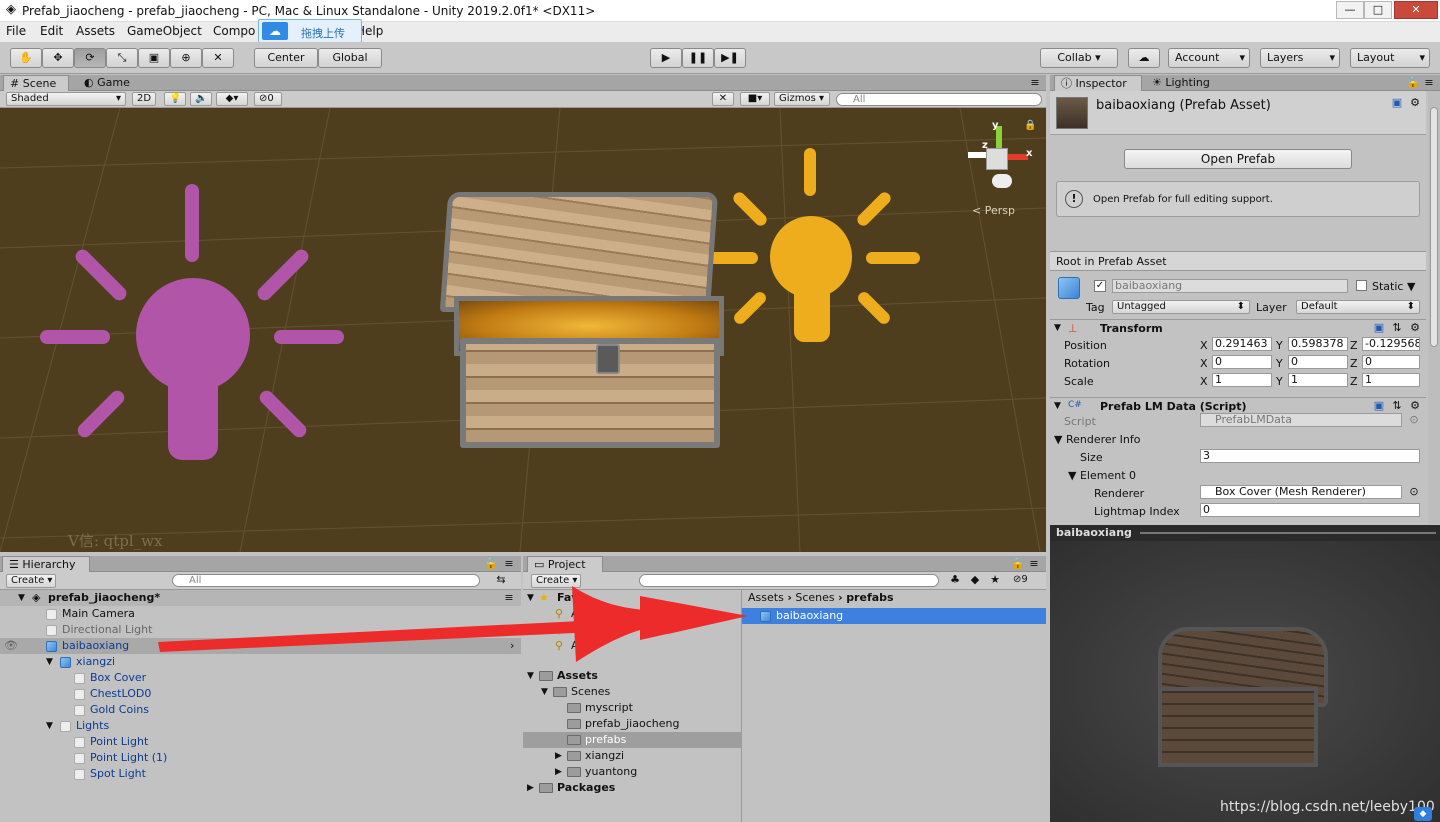  What do you see at coordinates (31, 581) in the screenshot?
I see `hierarchy-create-dropdown: Create ▾` at bounding box center [31, 581].